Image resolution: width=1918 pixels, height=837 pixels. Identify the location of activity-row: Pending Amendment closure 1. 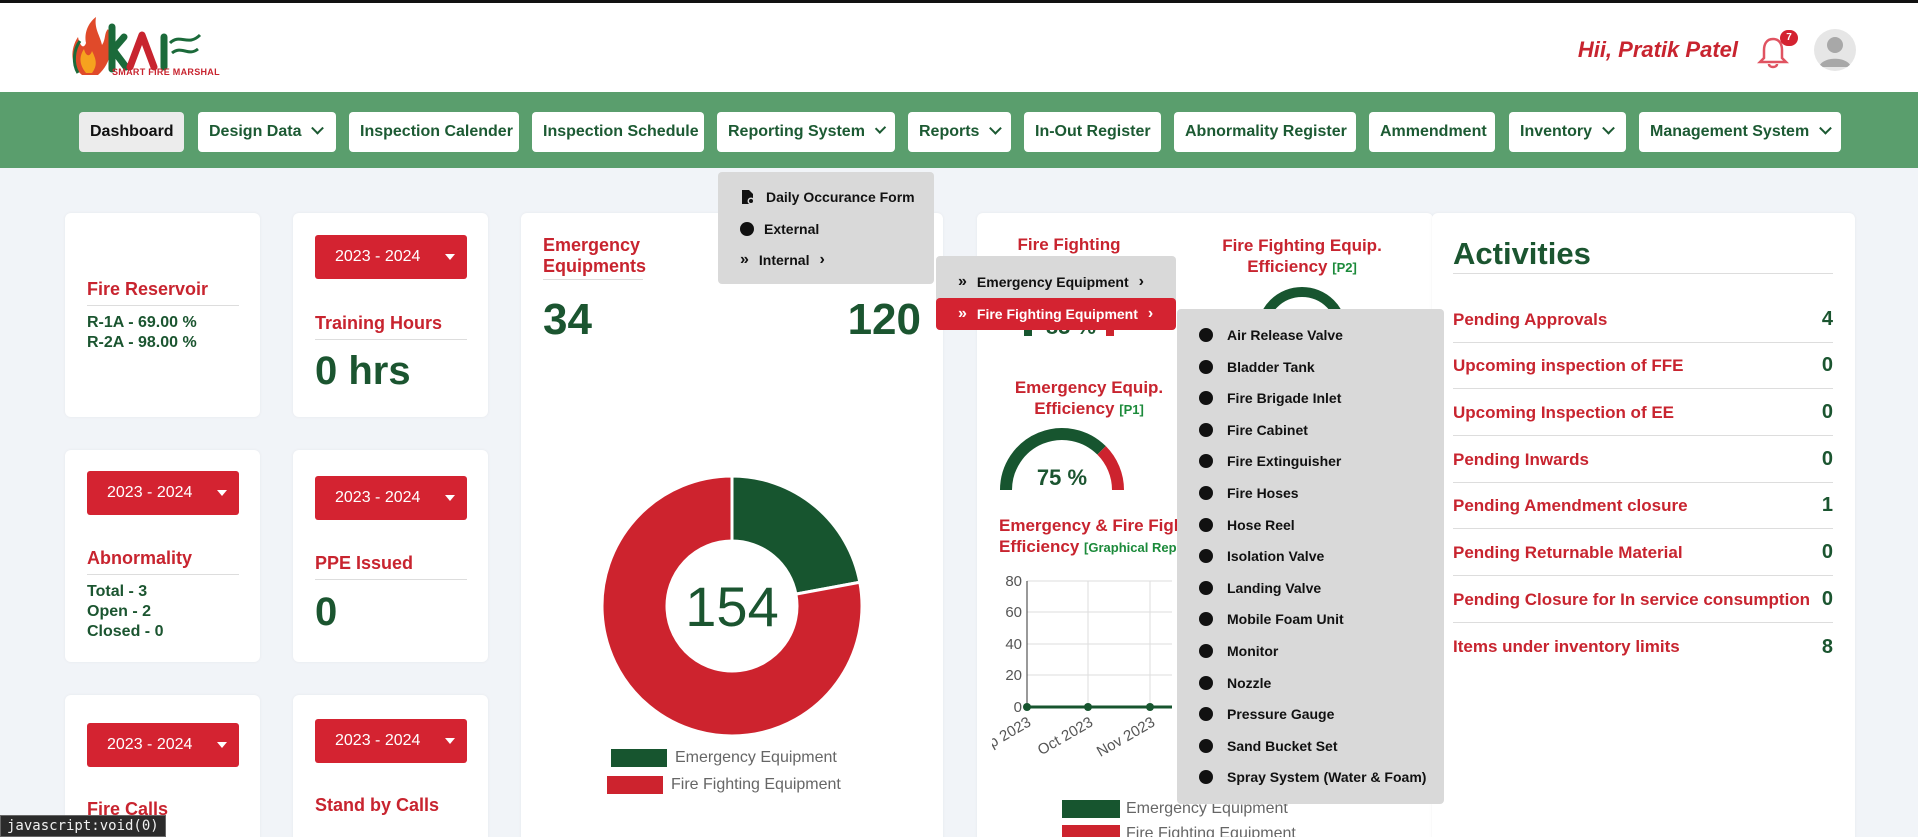
(1643, 506).